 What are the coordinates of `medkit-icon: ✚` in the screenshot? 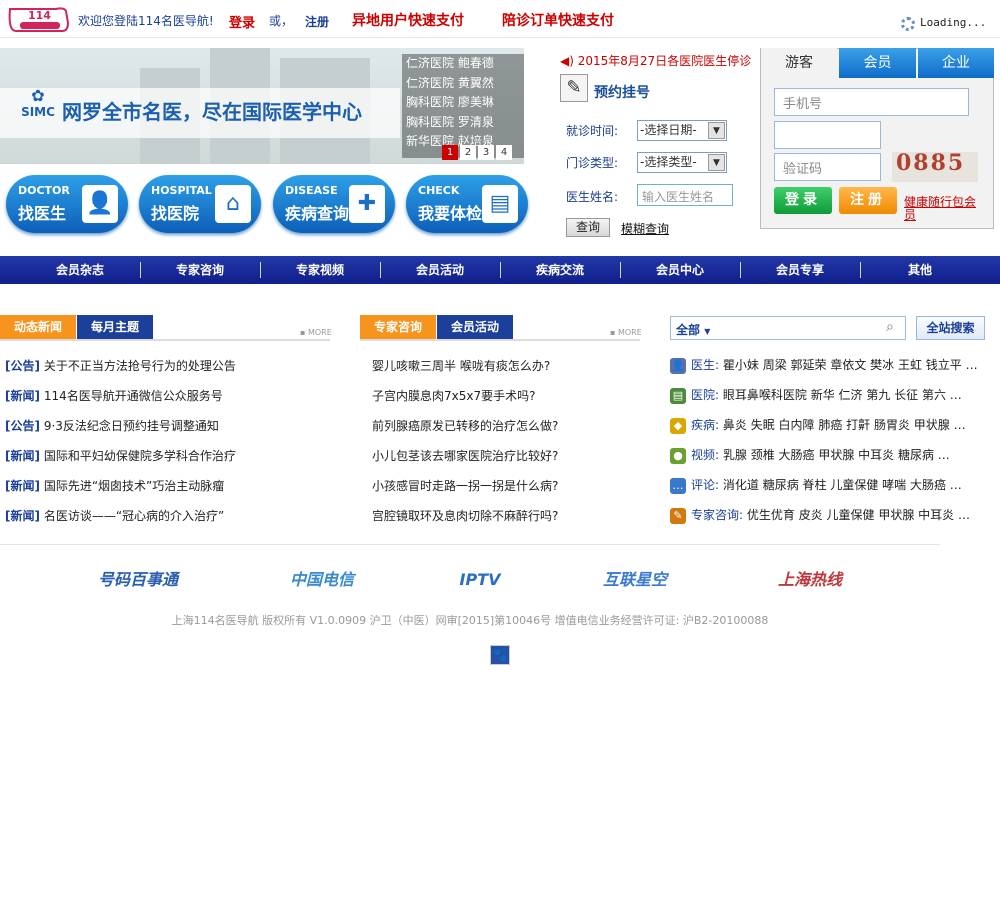 It's located at (367, 204).